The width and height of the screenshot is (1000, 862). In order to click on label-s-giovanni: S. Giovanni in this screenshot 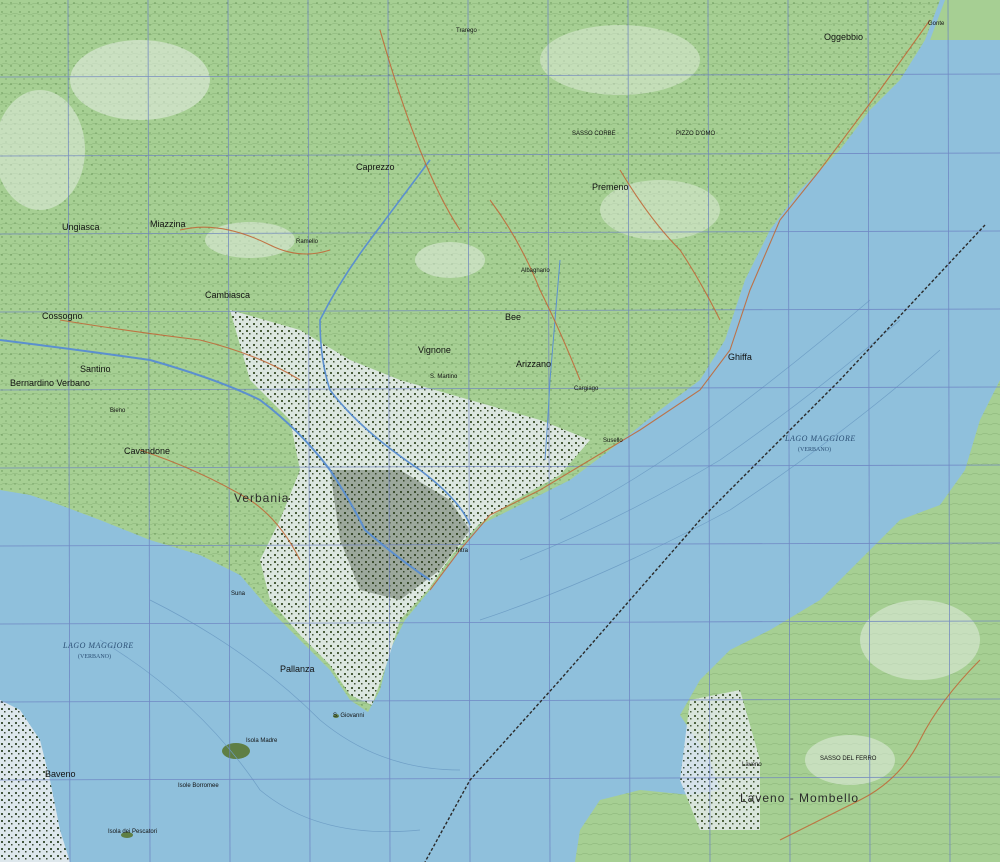, I will do `click(348, 716)`.